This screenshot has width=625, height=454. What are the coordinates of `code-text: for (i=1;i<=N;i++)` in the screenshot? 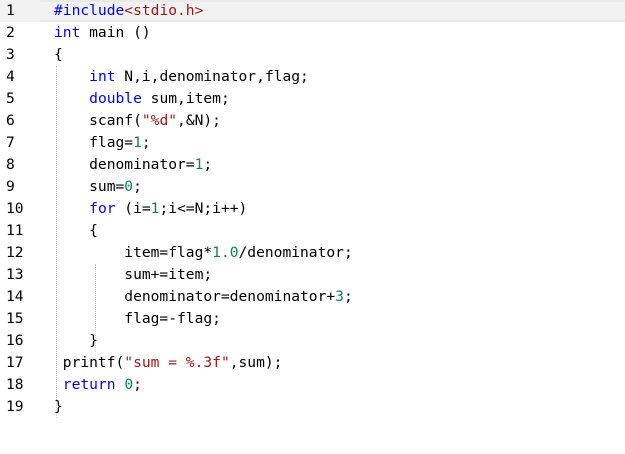 It's located at (150, 209).